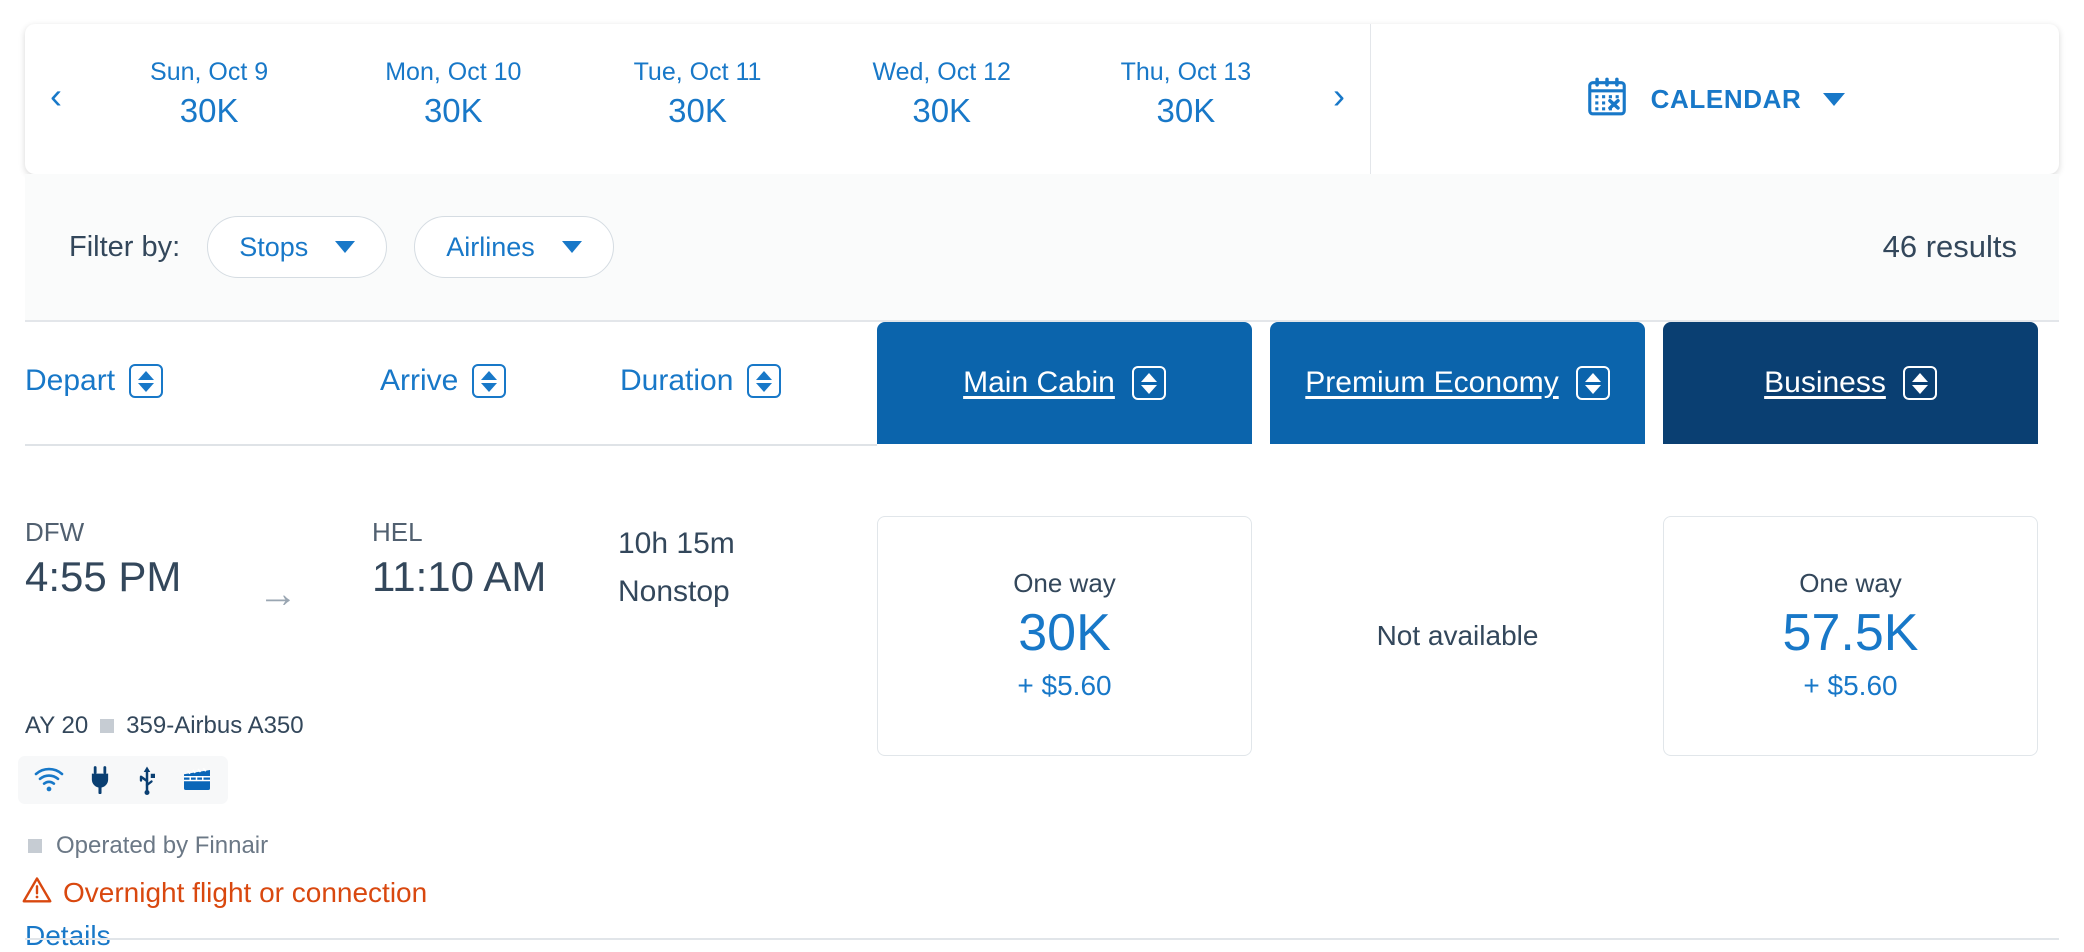 This screenshot has width=2084, height=952. What do you see at coordinates (1607, 99) in the screenshot?
I see `calendar-icon` at bounding box center [1607, 99].